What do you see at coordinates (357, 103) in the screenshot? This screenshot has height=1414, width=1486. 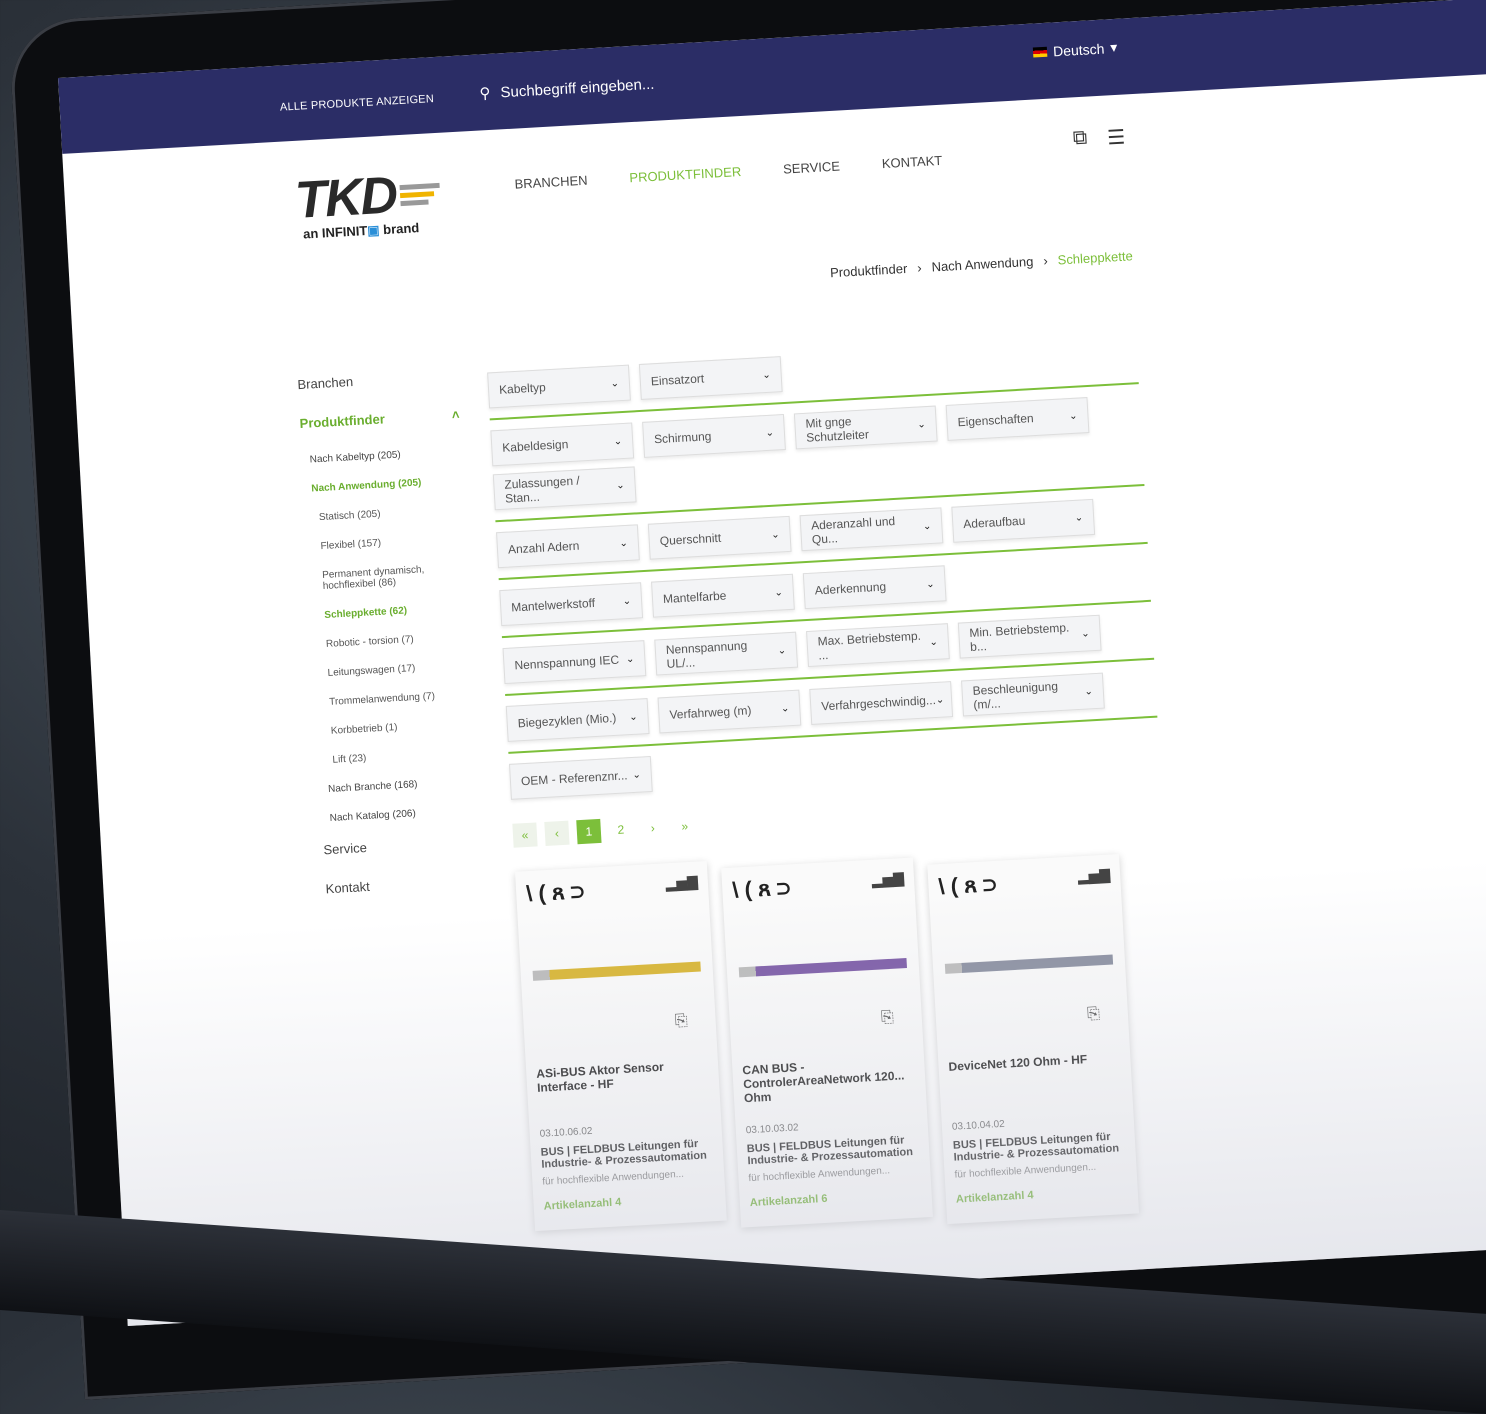 I see `all-products-link: ALLE PRODUKTE ANZEIGEN` at bounding box center [357, 103].